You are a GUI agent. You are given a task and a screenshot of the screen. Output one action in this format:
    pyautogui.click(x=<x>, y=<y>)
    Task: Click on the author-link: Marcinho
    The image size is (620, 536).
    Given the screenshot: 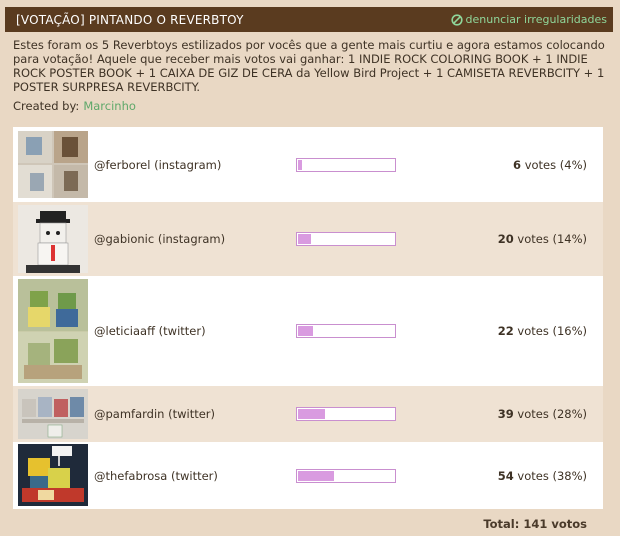 What is the action you would take?
    pyautogui.click(x=109, y=106)
    